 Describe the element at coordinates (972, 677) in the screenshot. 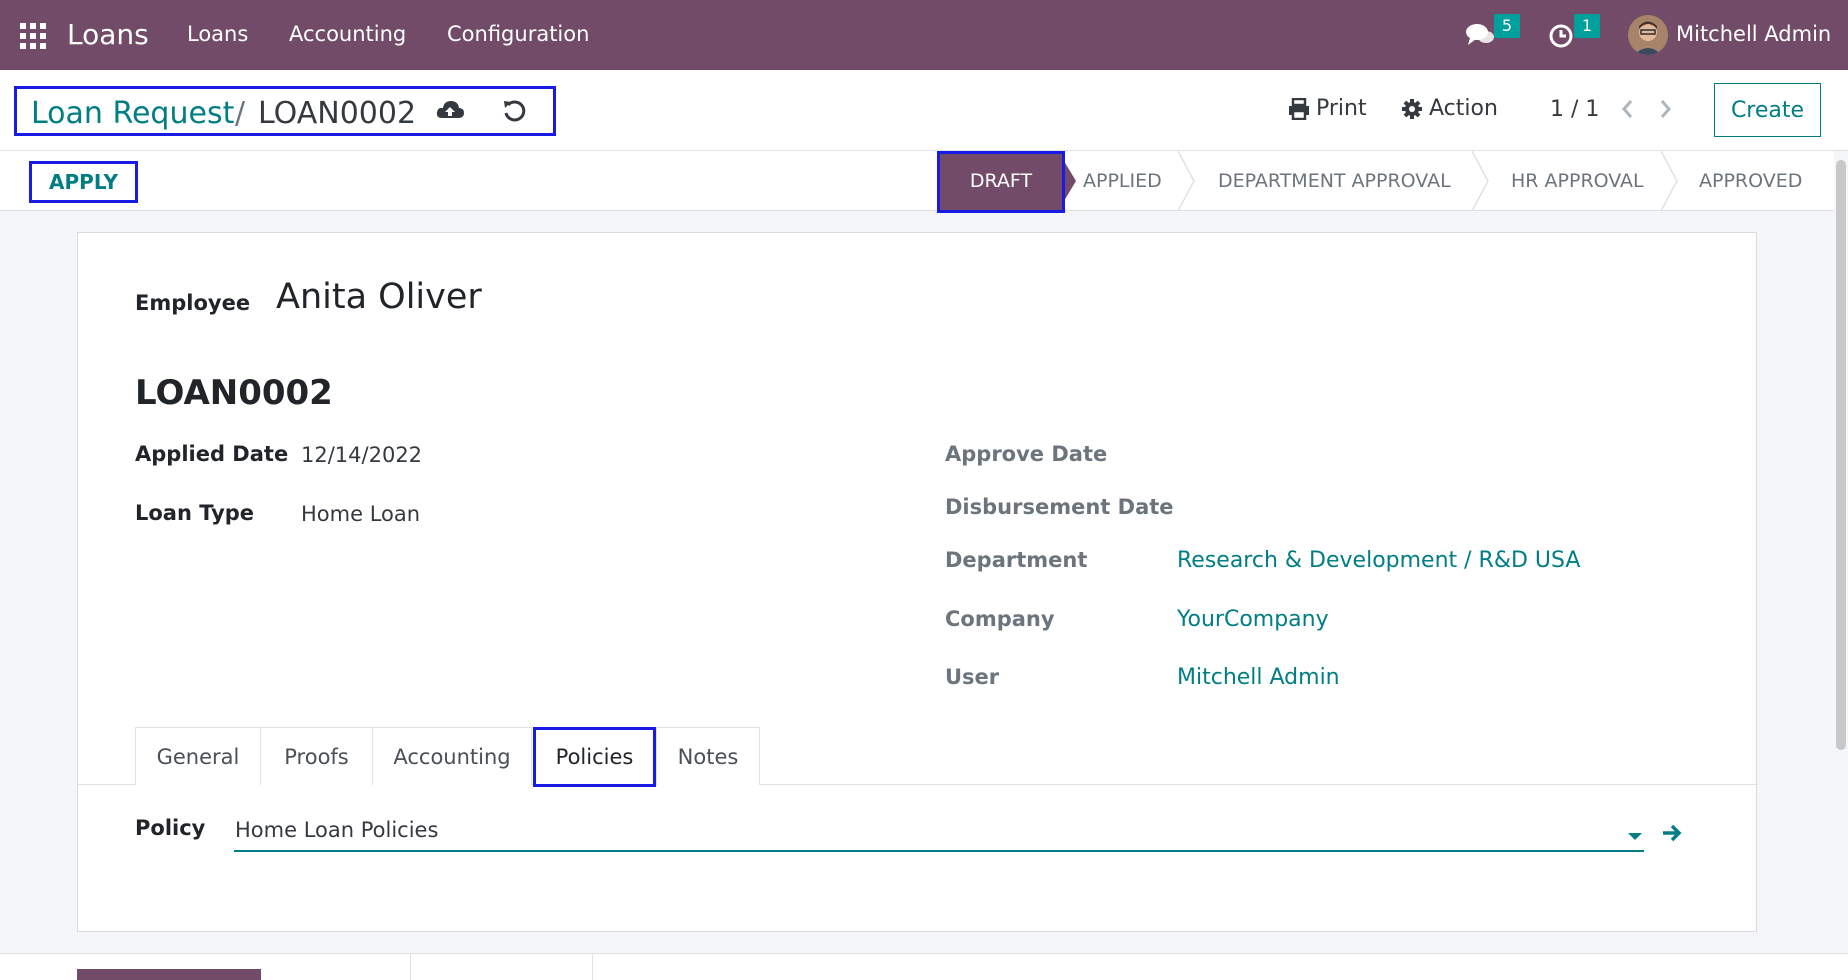

I see `user-label: User` at that location.